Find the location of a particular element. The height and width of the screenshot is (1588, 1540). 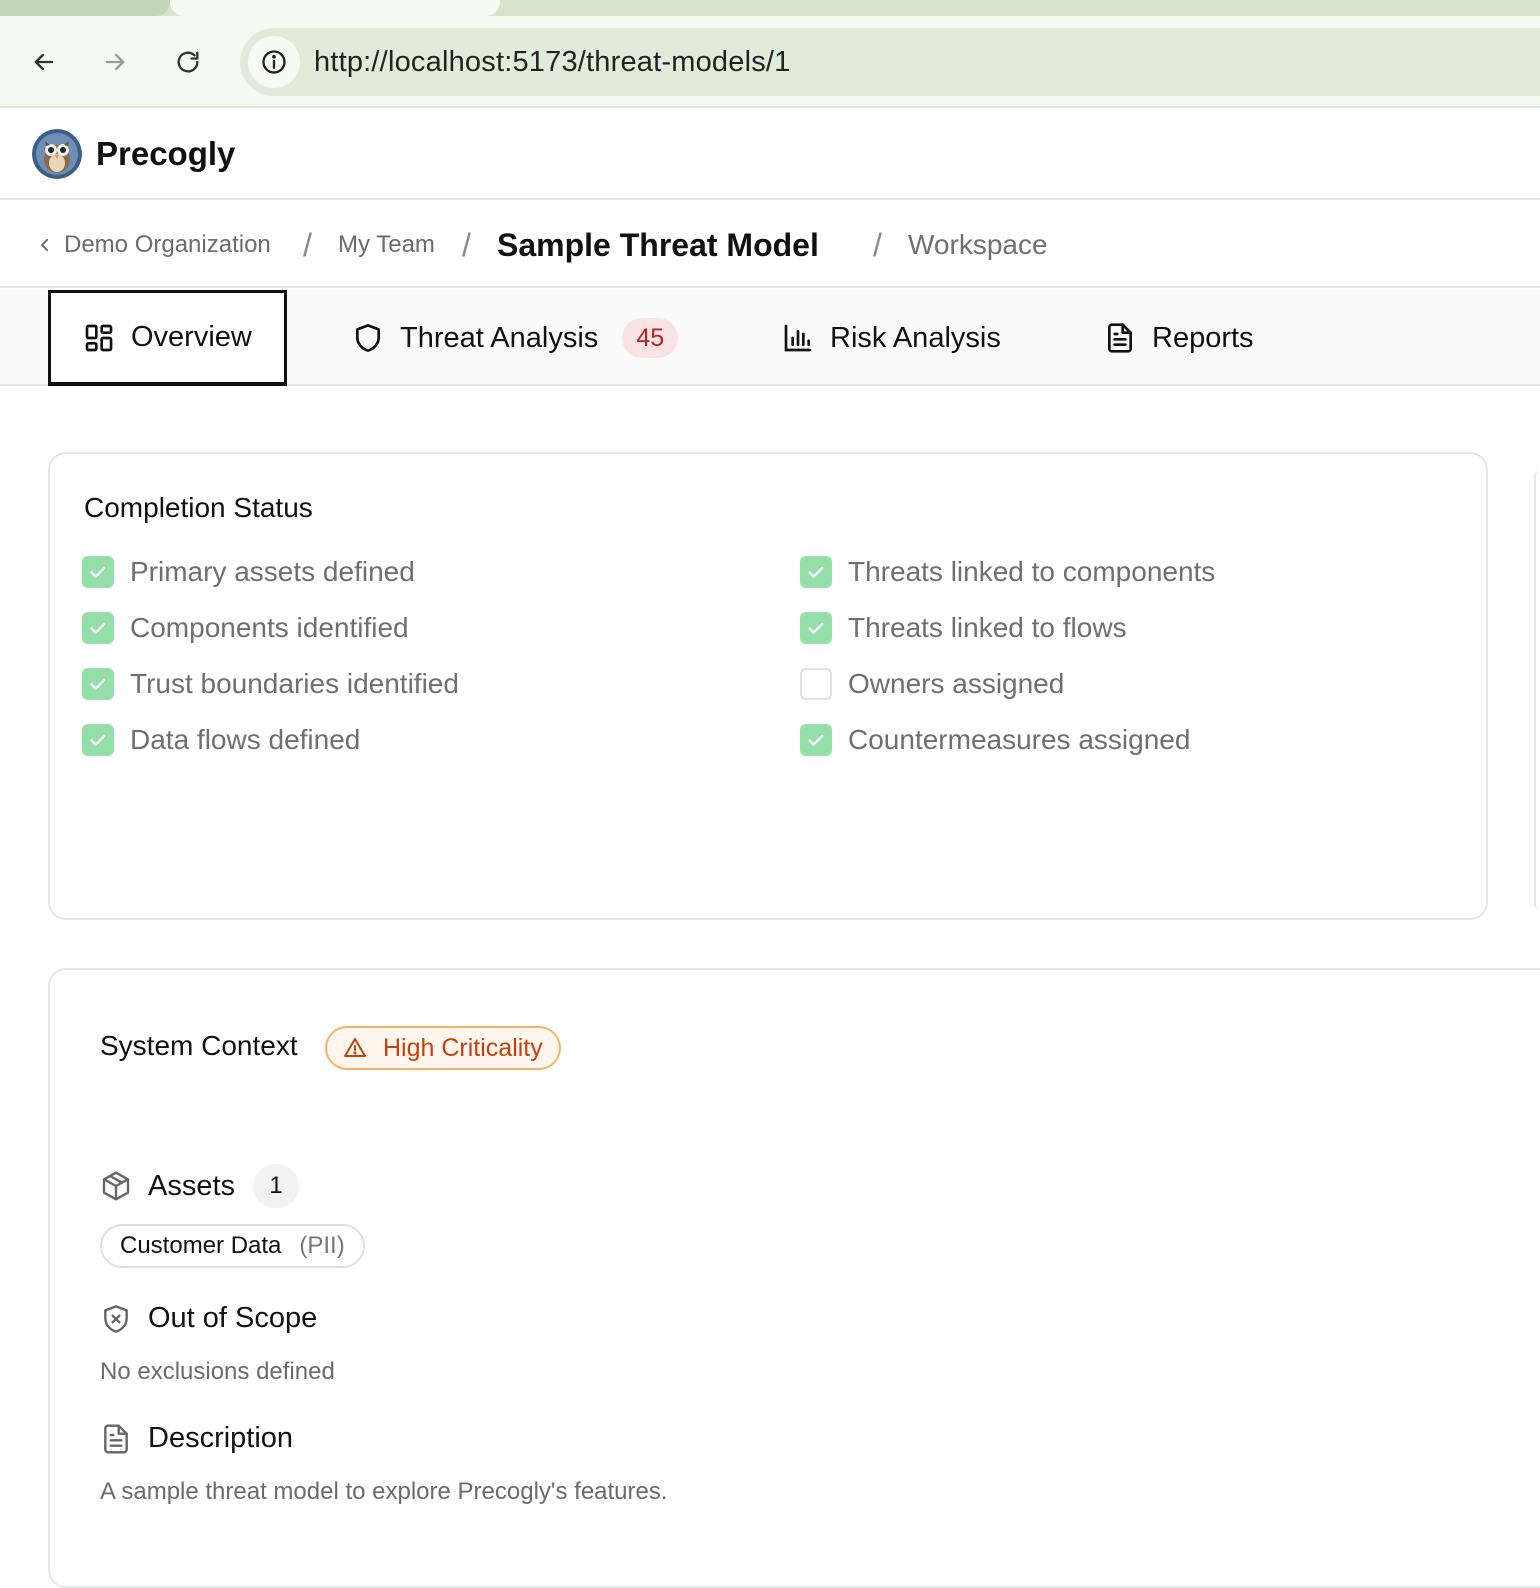

tab-threat-analysis: Threat Analysis 45 is located at coordinates (515, 338).